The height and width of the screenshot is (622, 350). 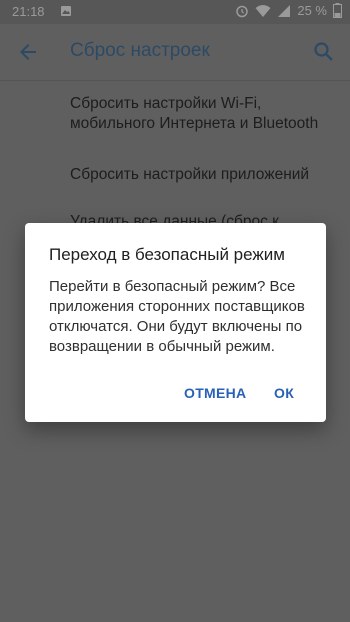 What do you see at coordinates (28, 52) in the screenshot?
I see `arrow-back-icon` at bounding box center [28, 52].